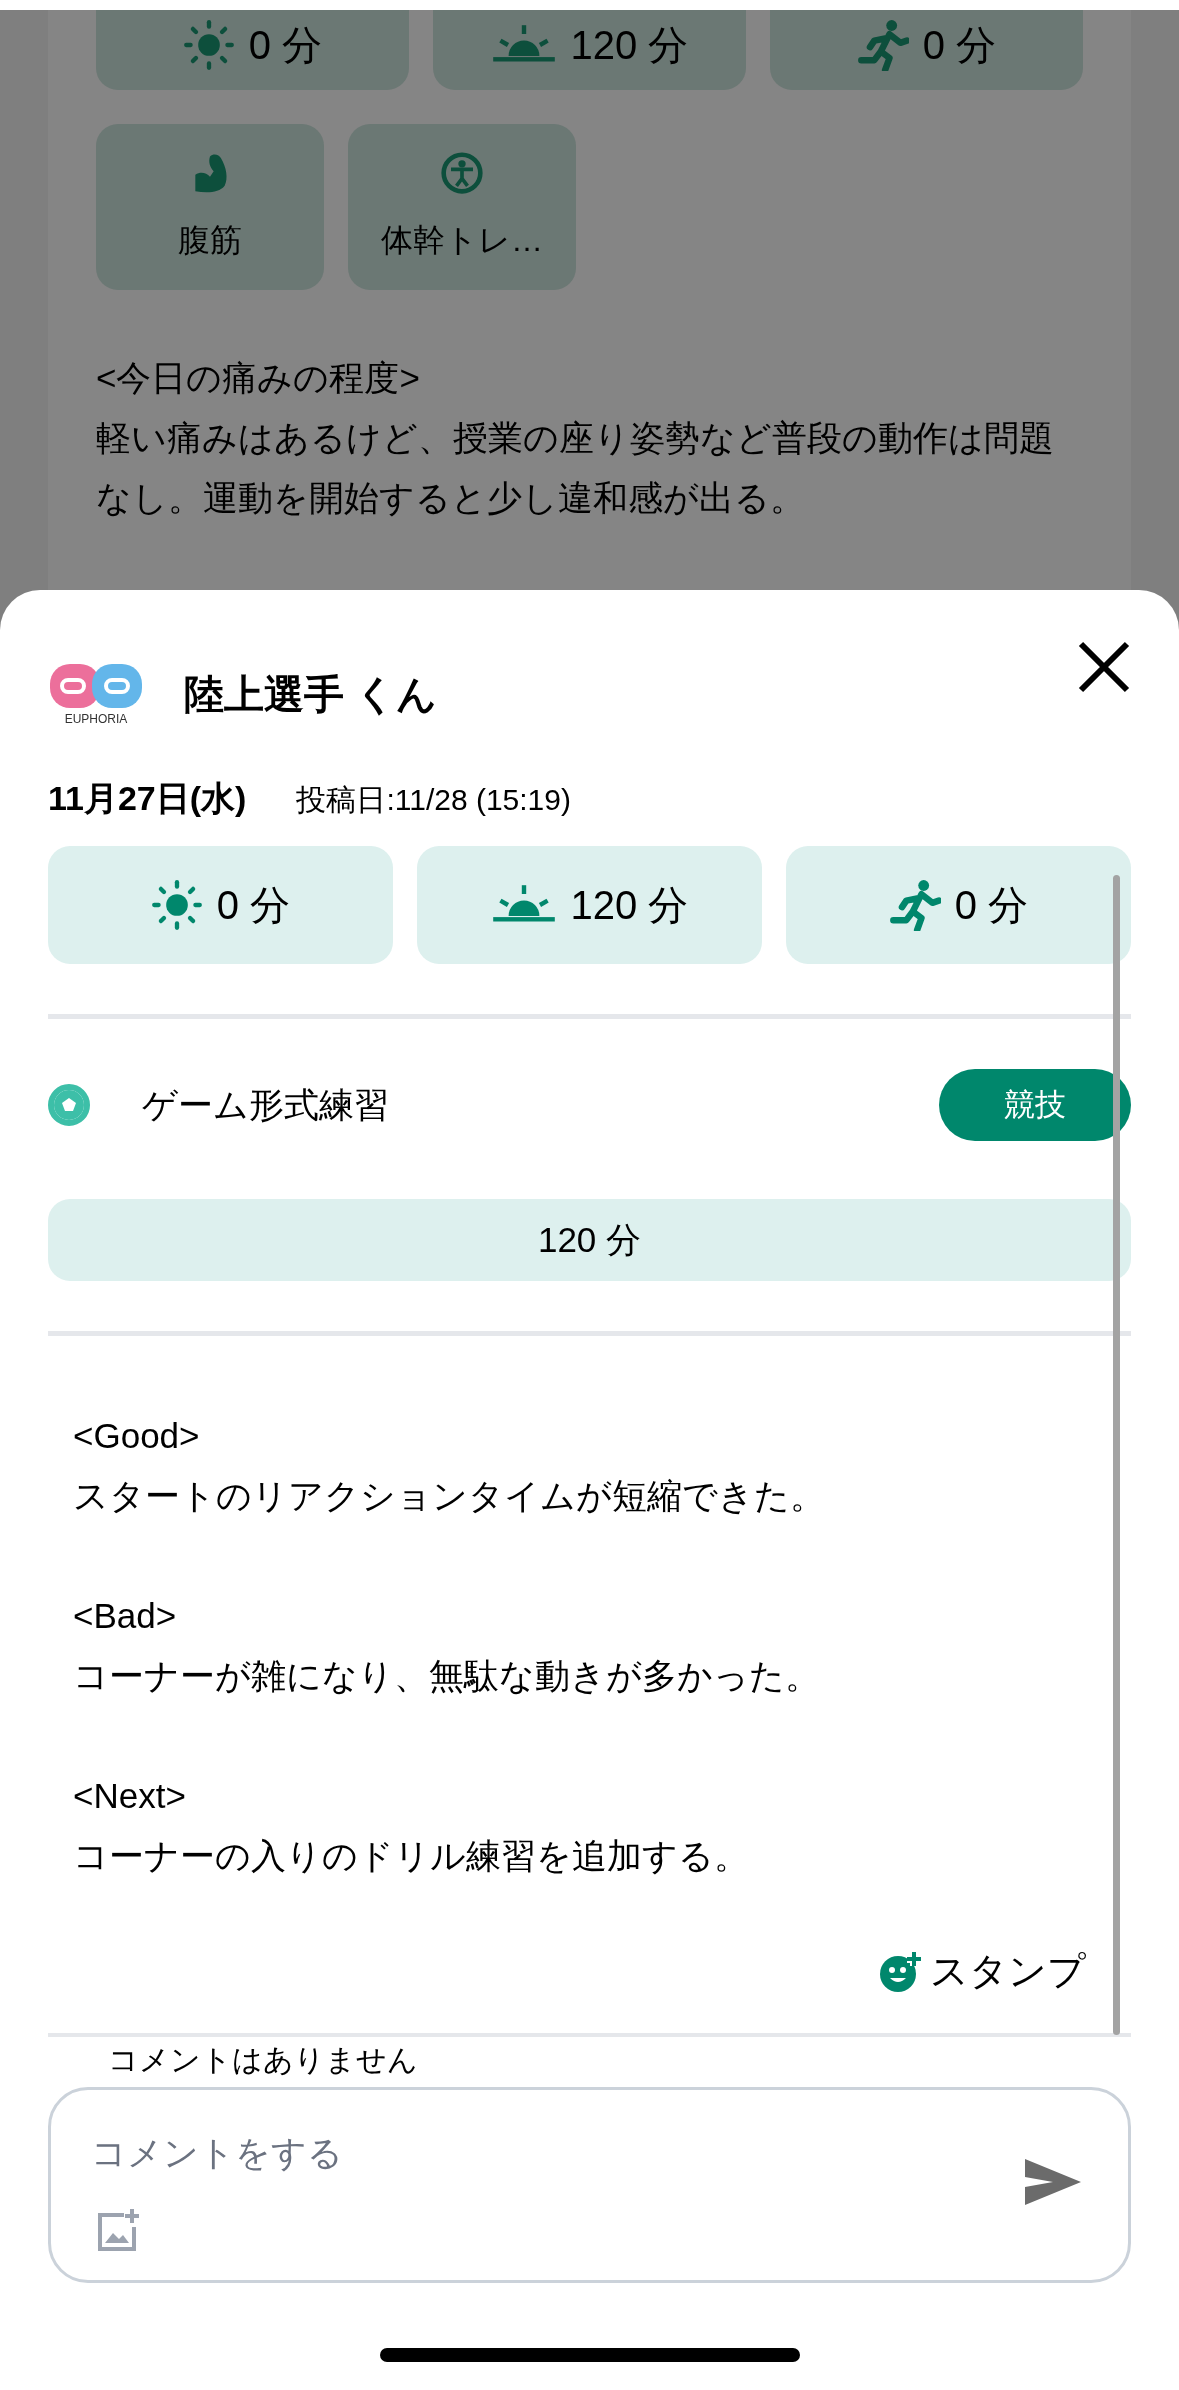  Describe the element at coordinates (449, 1496) in the screenshot. I see `report-text: スタートのリアクションタイムが短縮できた。` at that location.